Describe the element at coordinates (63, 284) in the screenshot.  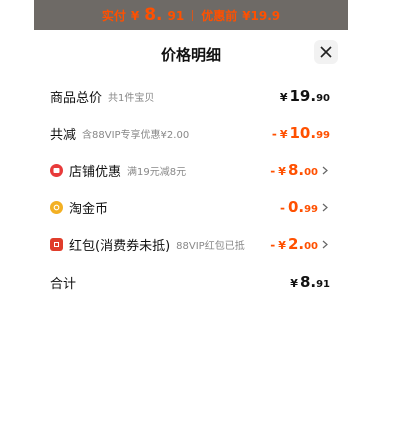
I see `row-label: 合计` at that location.